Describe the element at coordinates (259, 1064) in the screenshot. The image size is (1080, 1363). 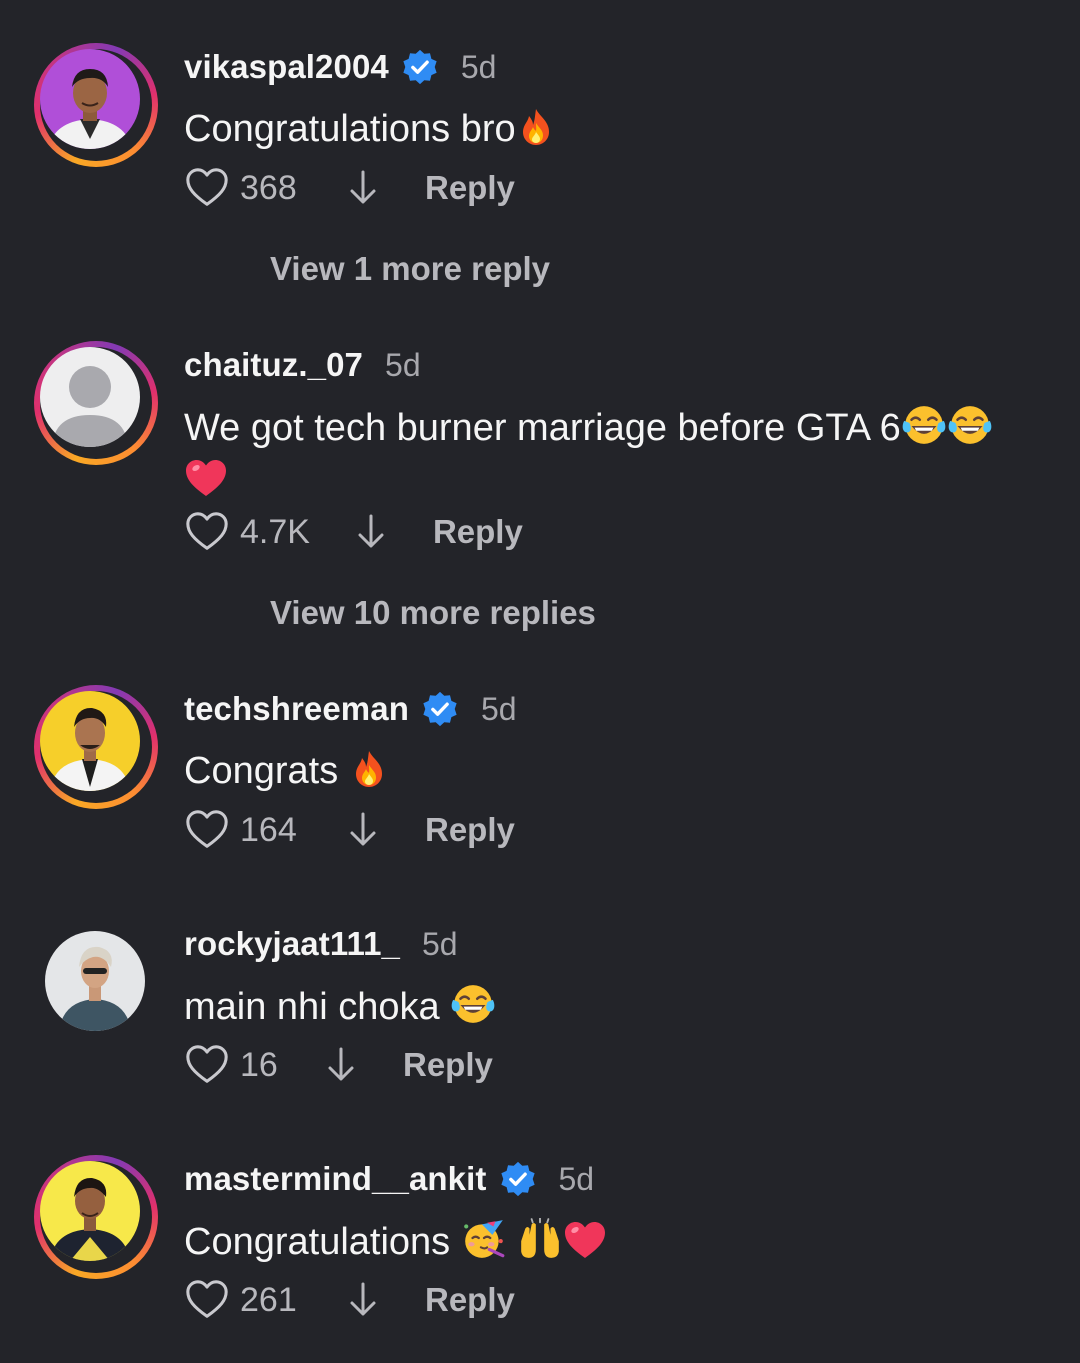
I see `like-count: 16` at that location.